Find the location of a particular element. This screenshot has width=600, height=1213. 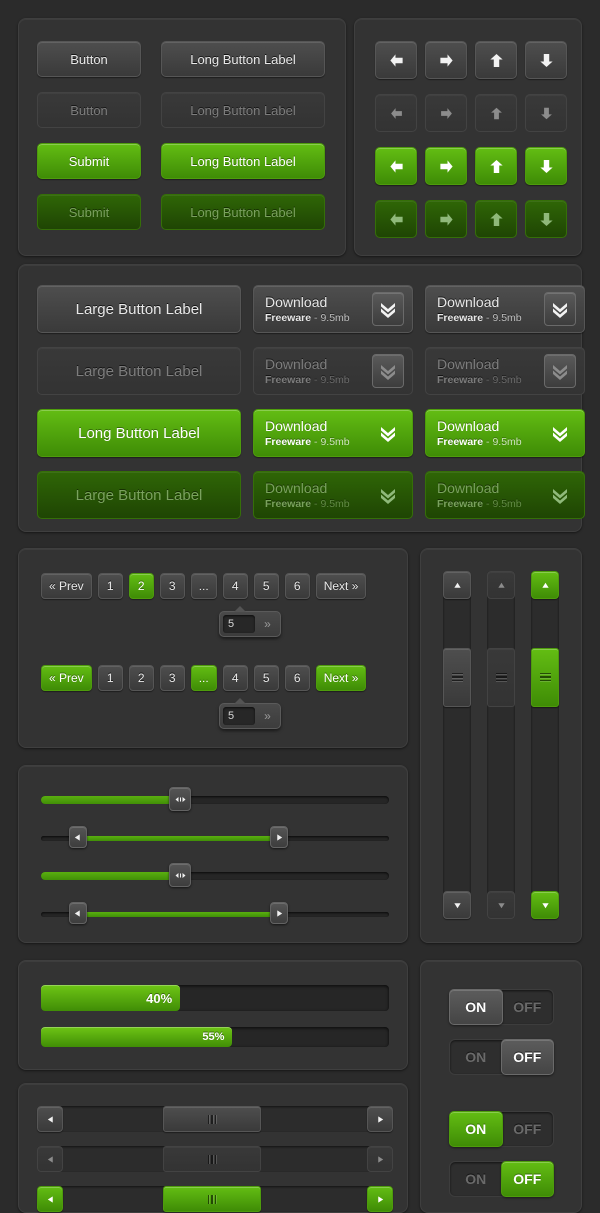

arrow-button-right-green-disabled is located at coordinates (446, 219).